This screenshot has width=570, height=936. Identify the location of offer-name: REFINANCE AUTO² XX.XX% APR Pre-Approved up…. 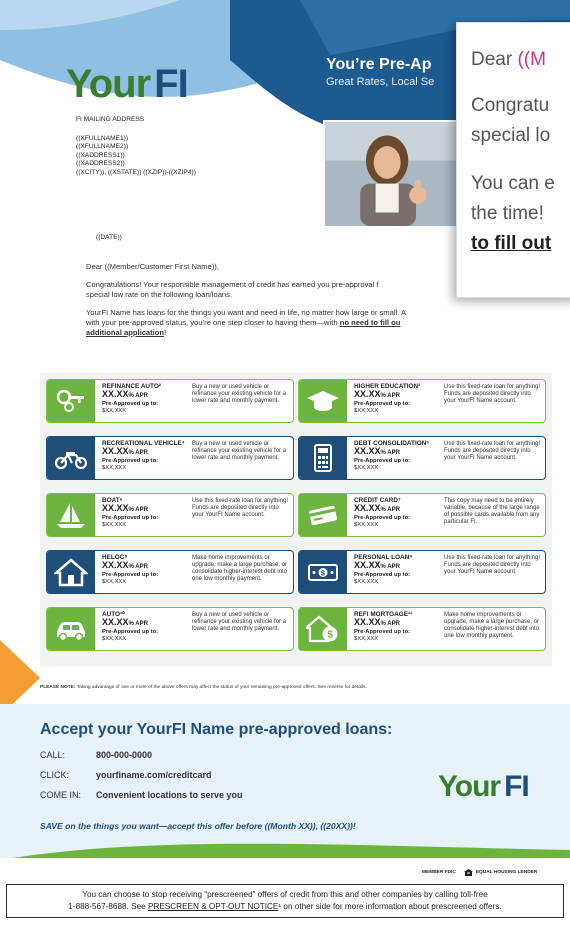
(147, 399).